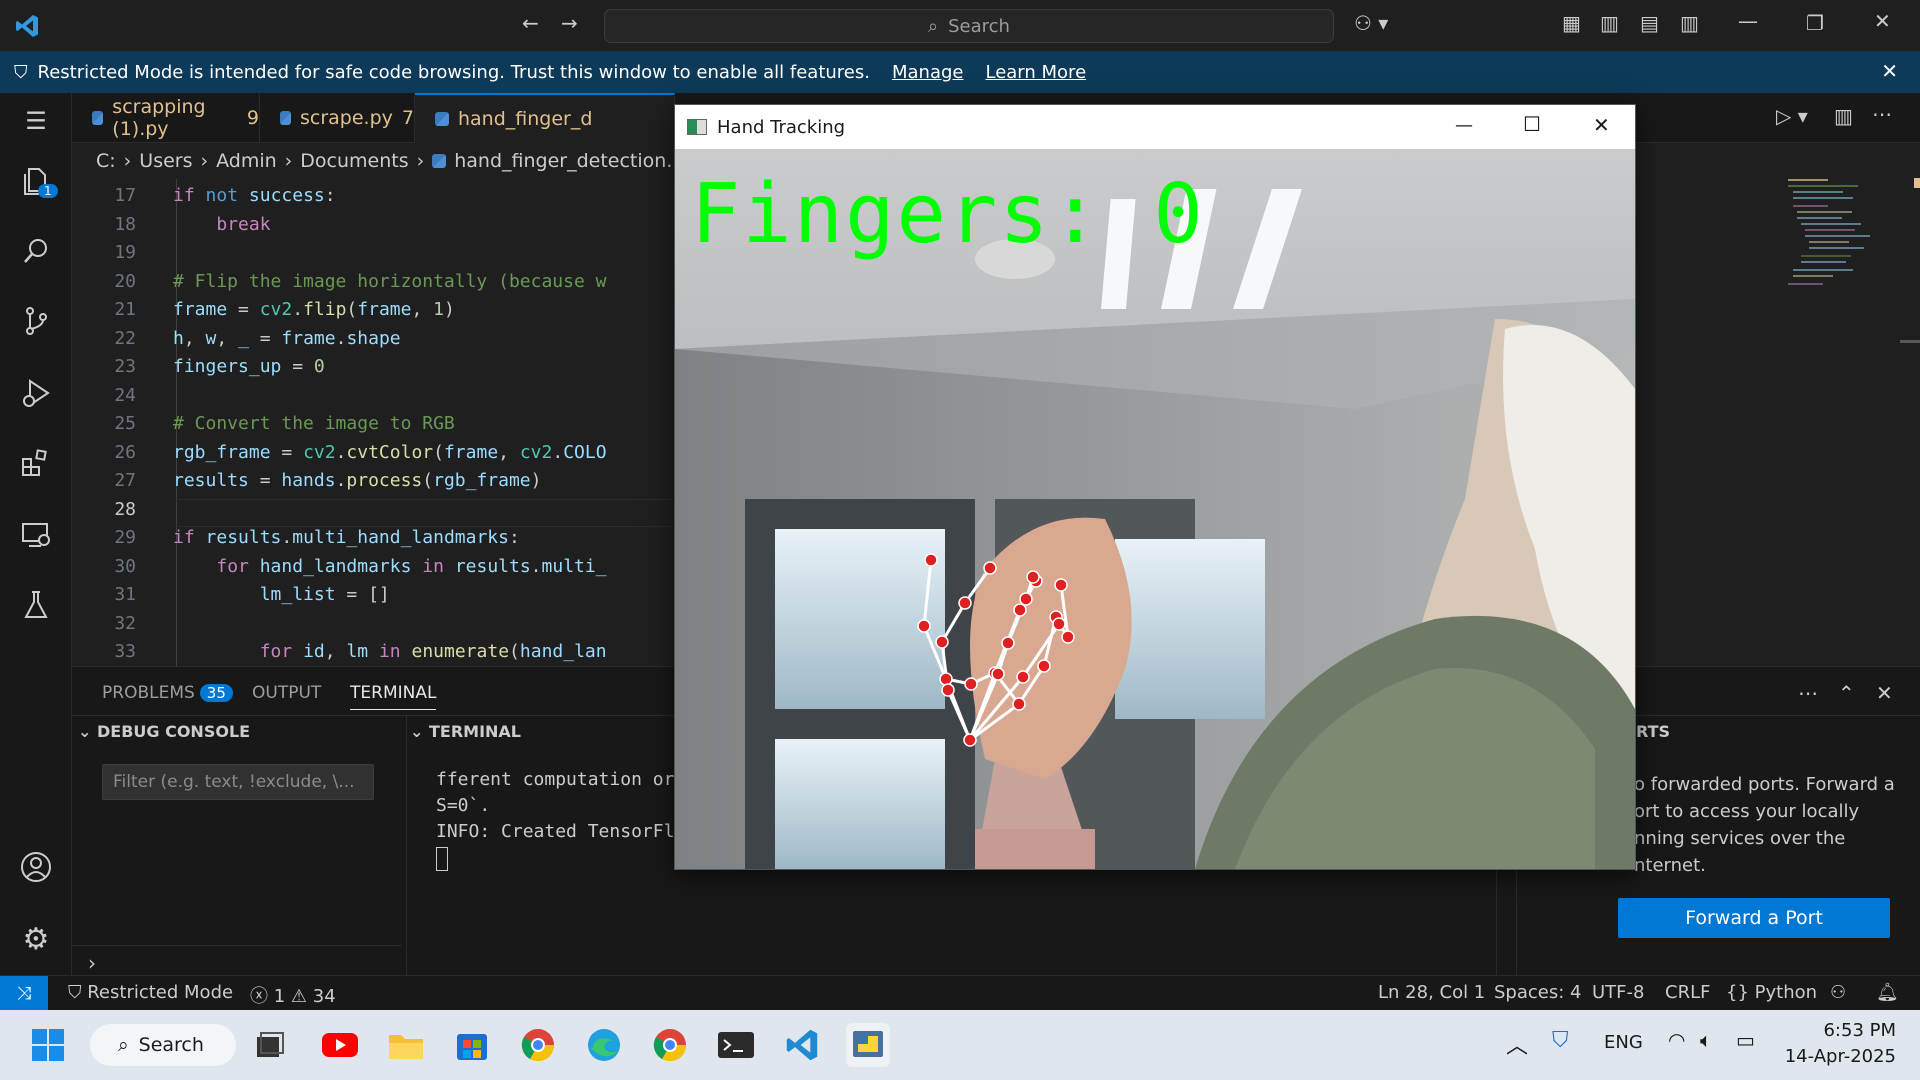  I want to click on indentation: Spaces: 4, so click(1537, 992).